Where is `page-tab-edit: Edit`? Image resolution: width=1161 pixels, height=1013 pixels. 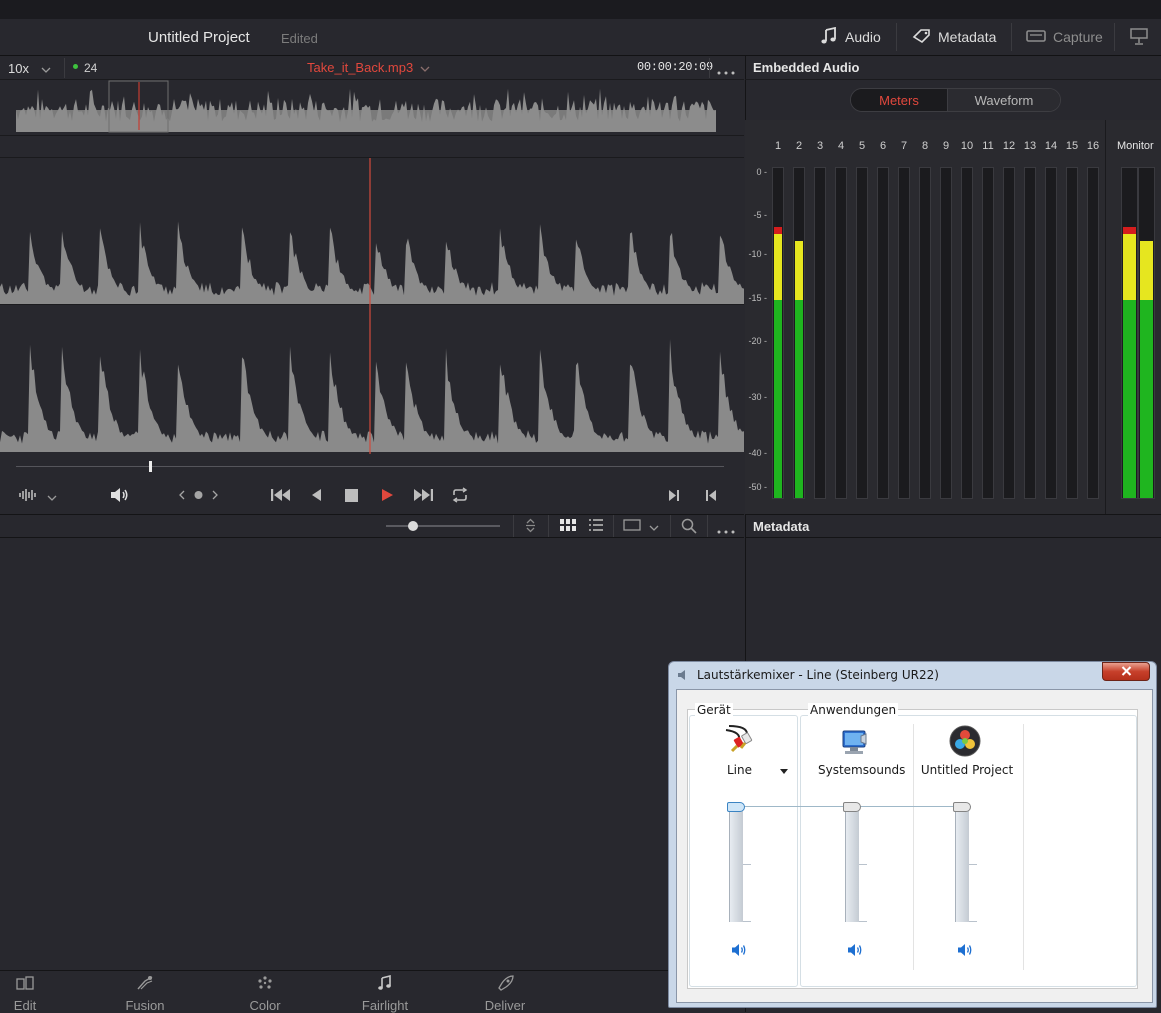 page-tab-edit: Edit is located at coordinates (30, 994).